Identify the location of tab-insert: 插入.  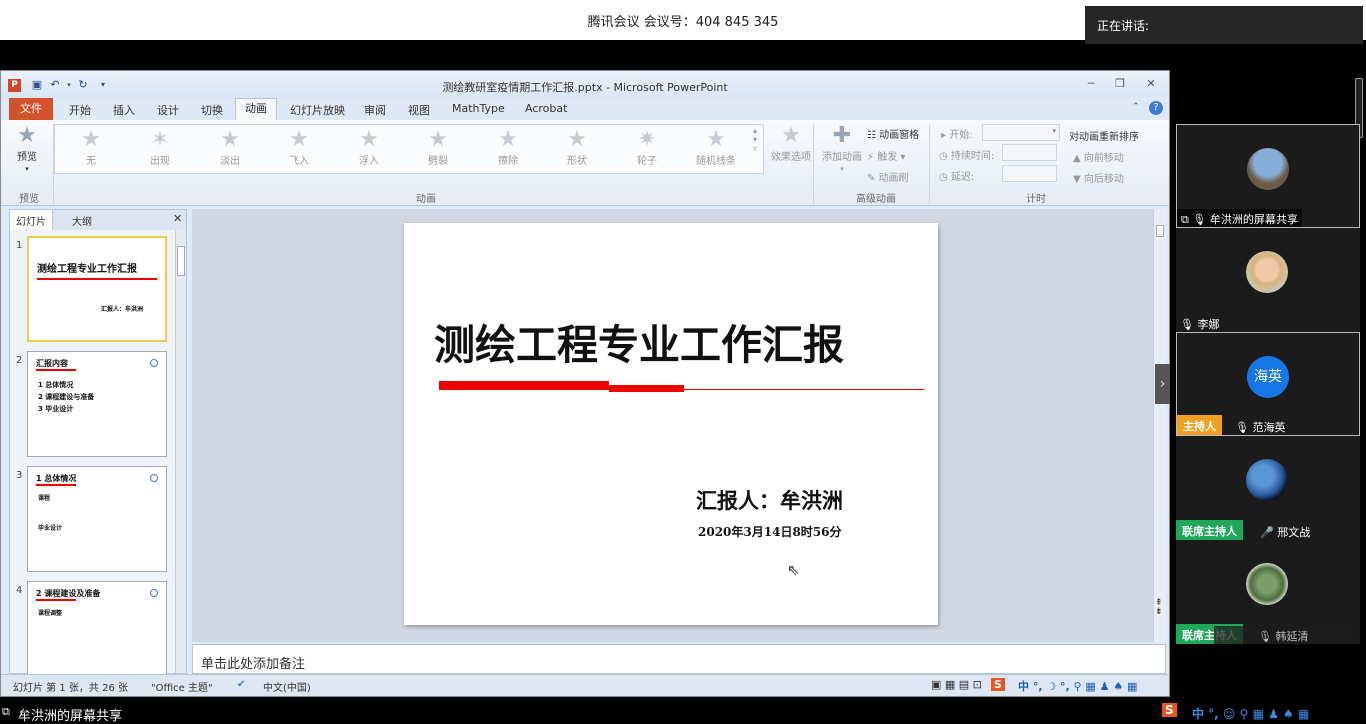
(124, 110).